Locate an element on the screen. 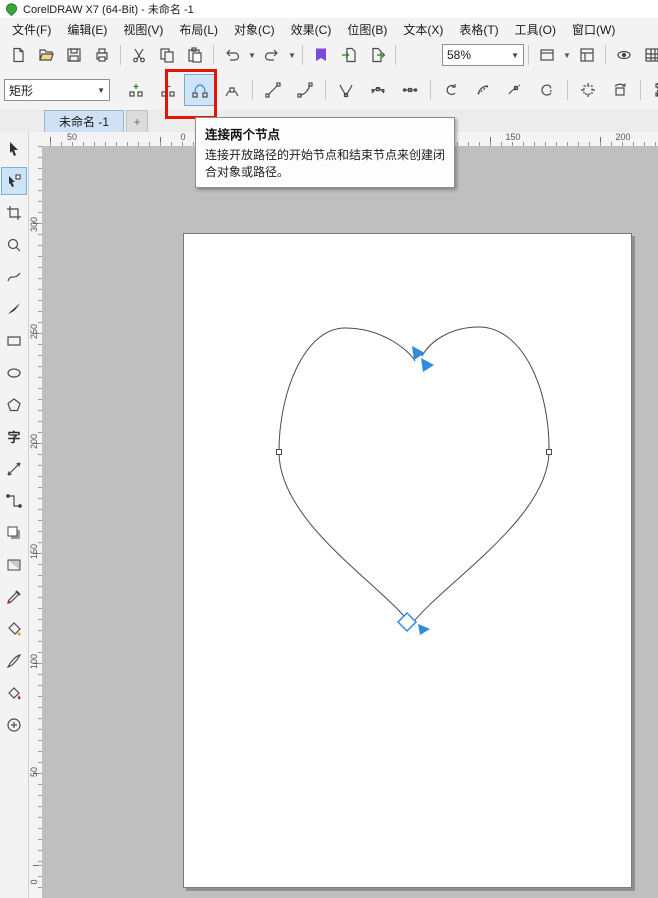 This screenshot has width=658, height=898. hruler-label: 50 is located at coordinates (72, 137).